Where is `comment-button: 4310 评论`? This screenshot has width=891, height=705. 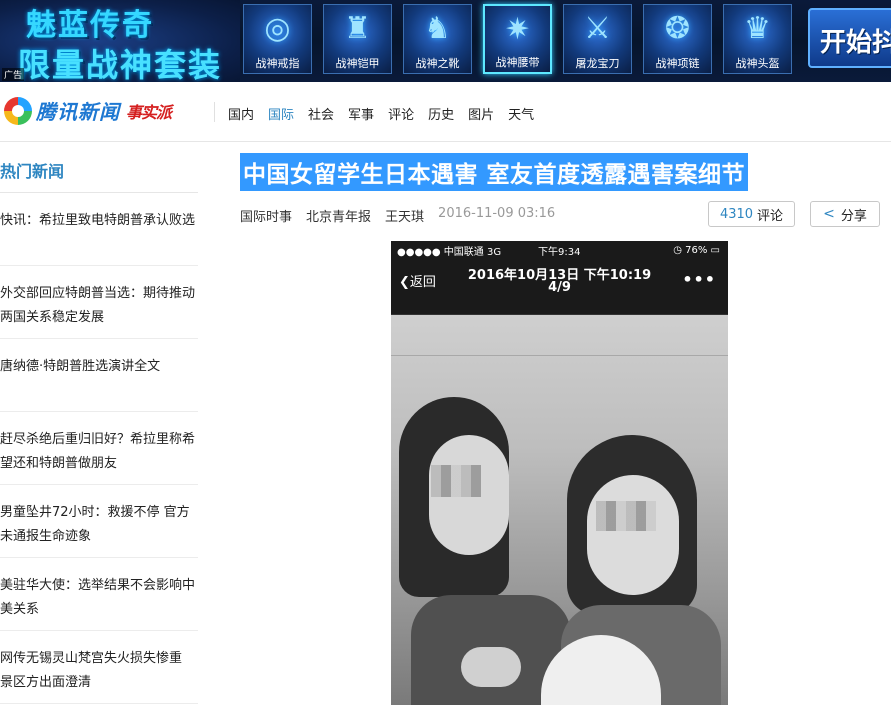 comment-button: 4310 评论 is located at coordinates (751, 214).